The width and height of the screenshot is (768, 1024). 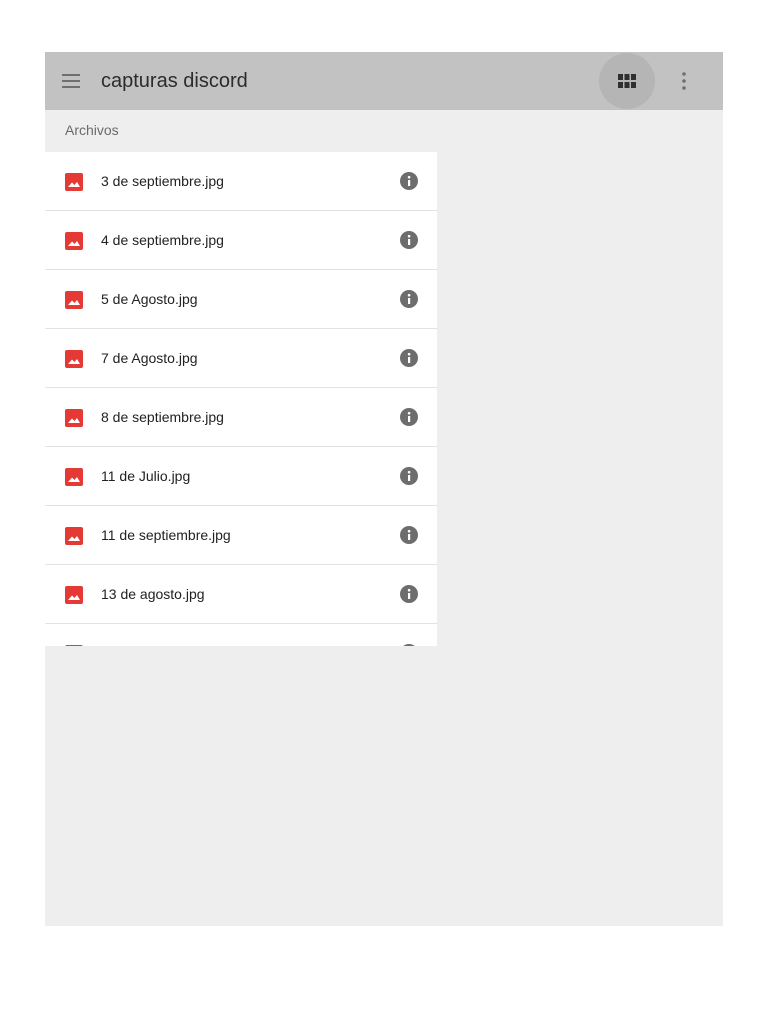 What do you see at coordinates (241, 535) in the screenshot?
I see `file-row: 11 de septiembre.jpg` at bounding box center [241, 535].